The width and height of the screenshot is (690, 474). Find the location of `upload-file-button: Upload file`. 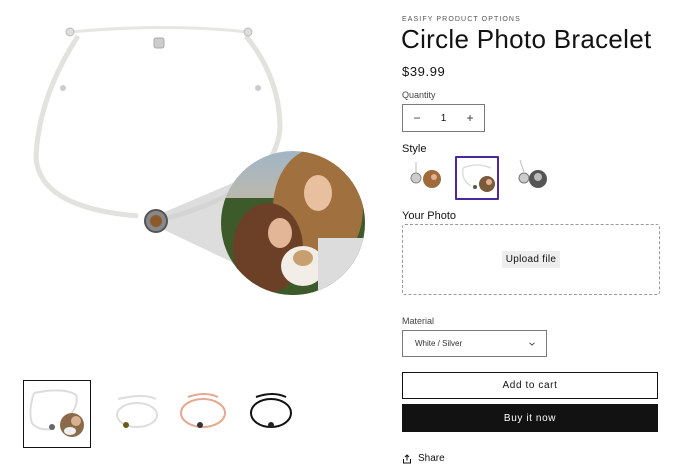

upload-file-button: Upload file is located at coordinates (531, 259).